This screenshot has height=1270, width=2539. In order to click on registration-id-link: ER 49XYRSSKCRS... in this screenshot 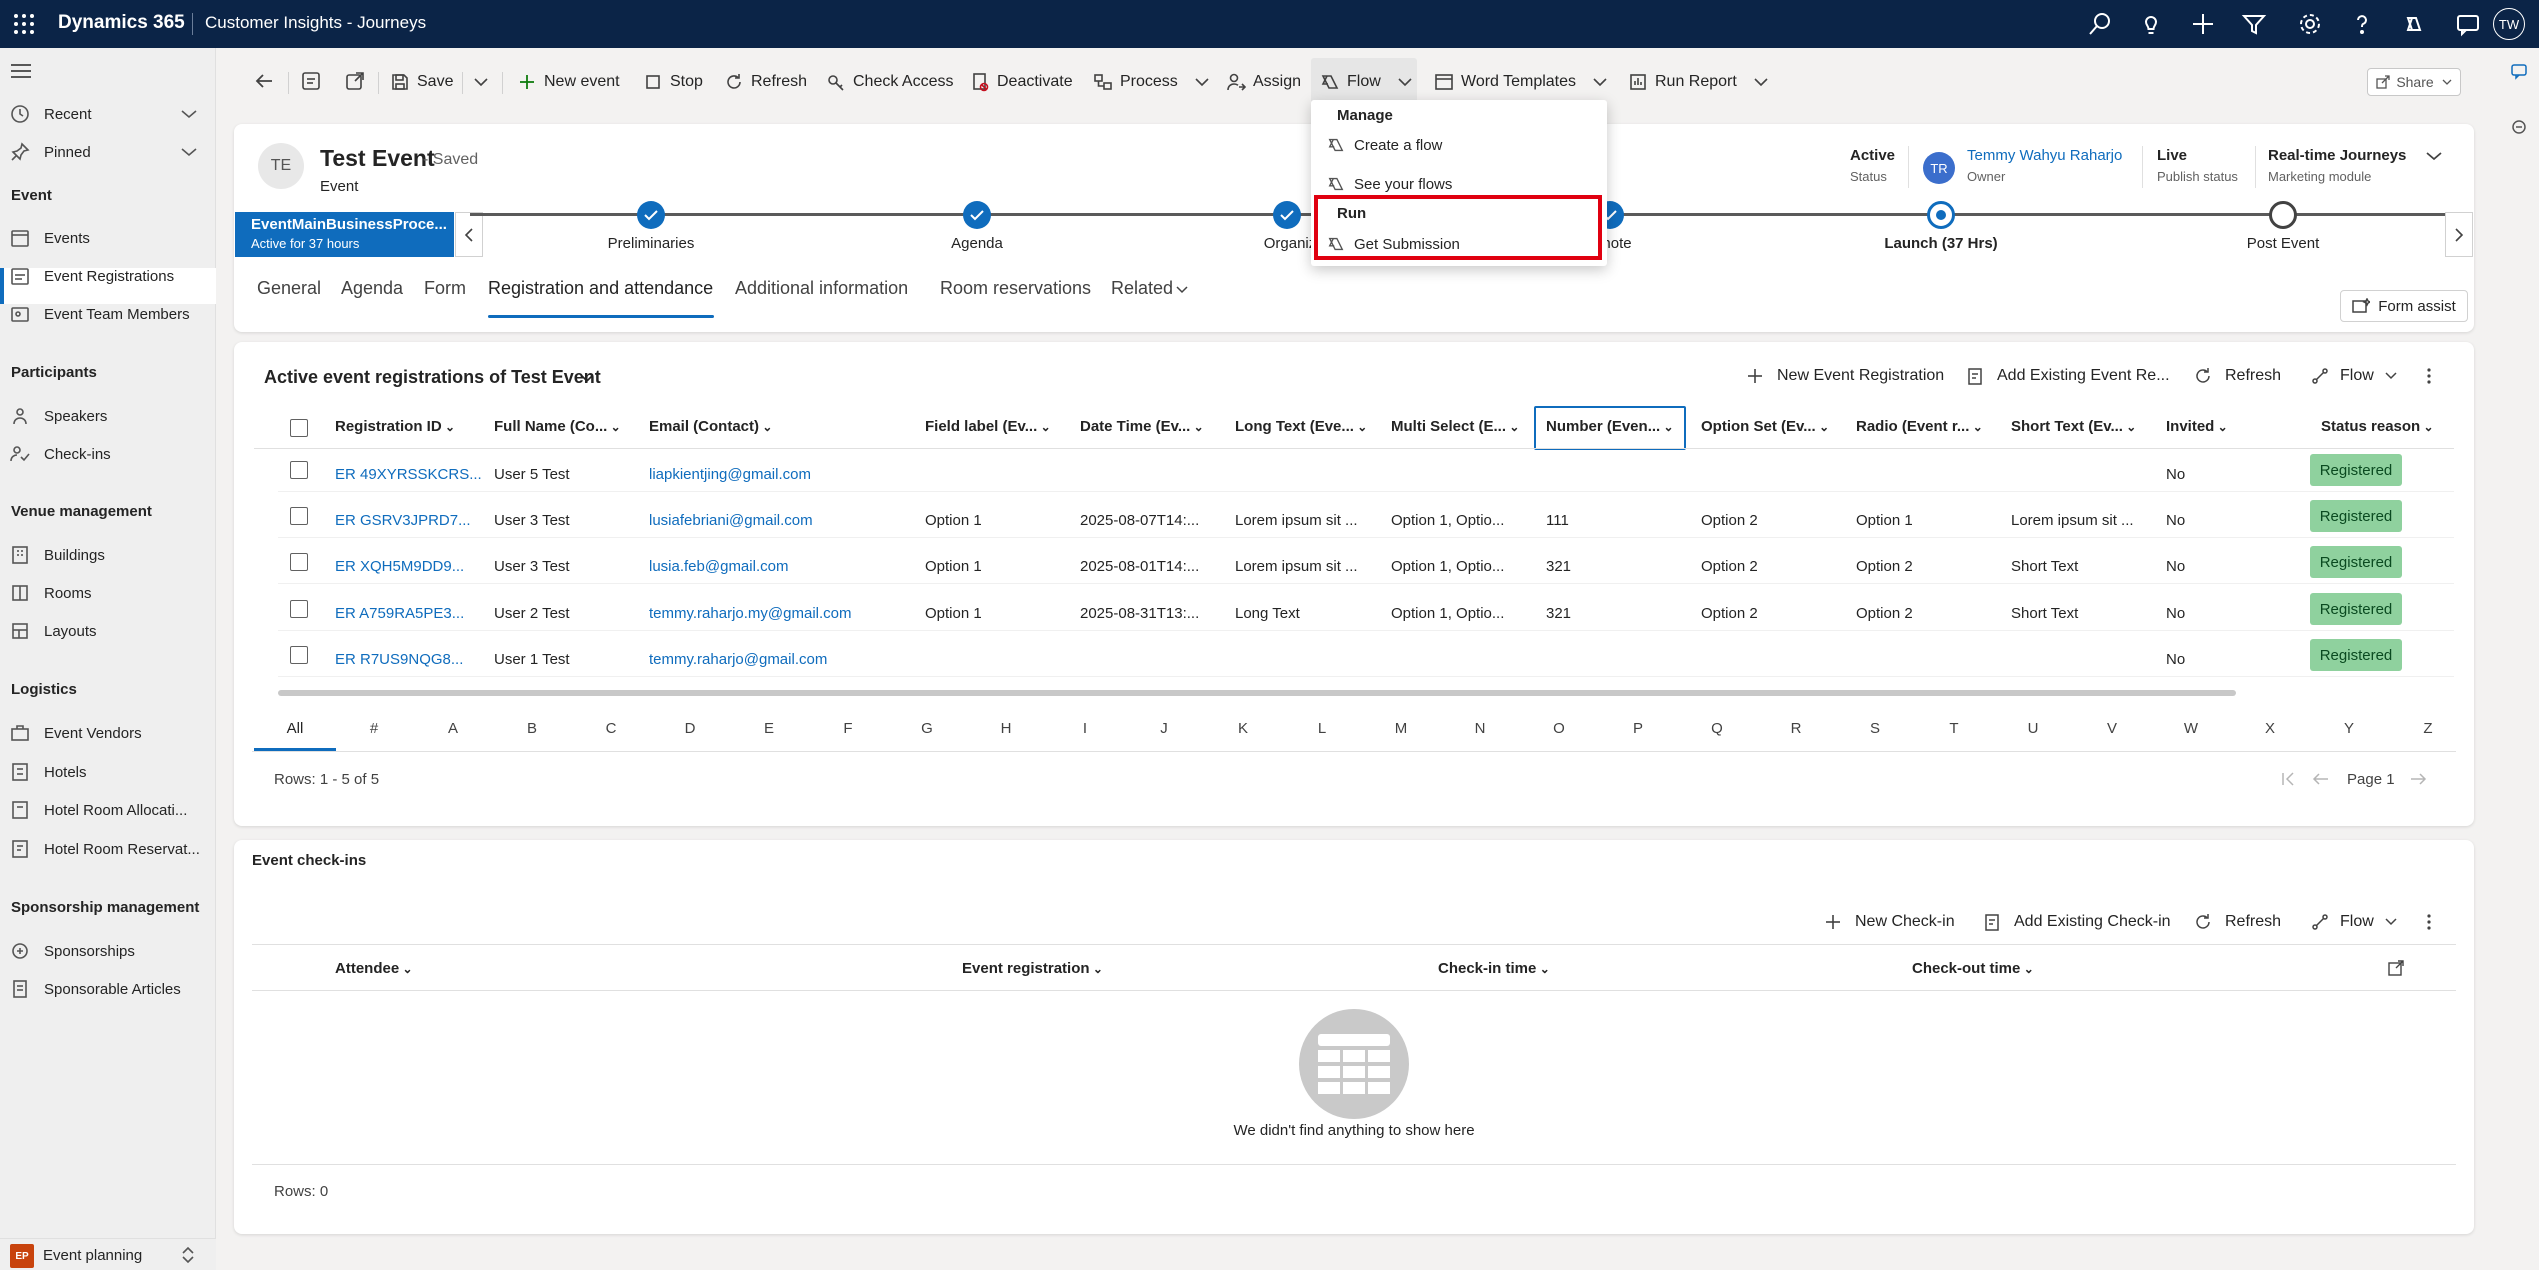, I will do `click(408, 474)`.